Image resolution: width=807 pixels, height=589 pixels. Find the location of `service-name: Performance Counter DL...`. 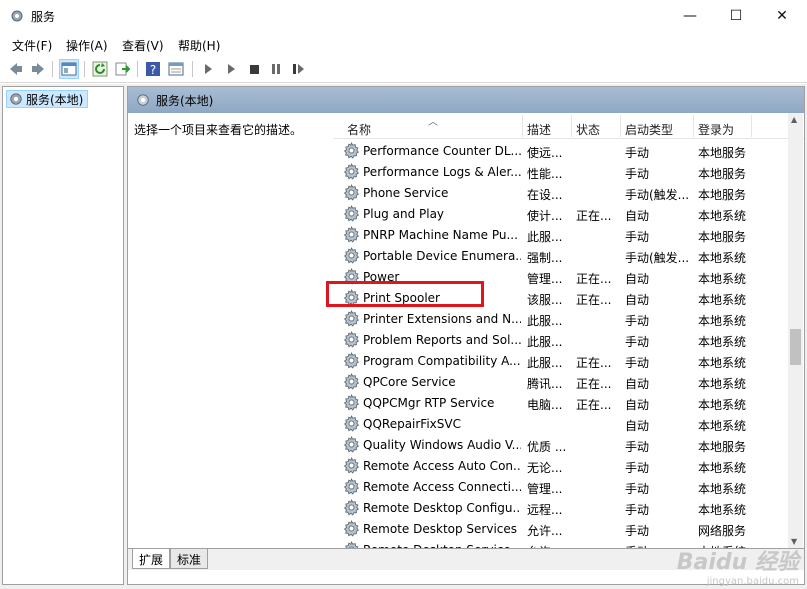

service-name: Performance Counter DL... is located at coordinates (442, 151).